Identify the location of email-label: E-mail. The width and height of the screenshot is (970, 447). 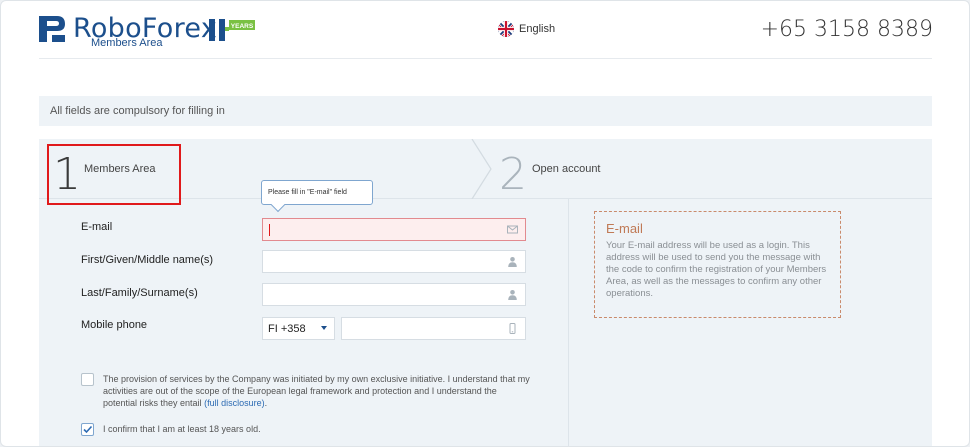
(97, 227).